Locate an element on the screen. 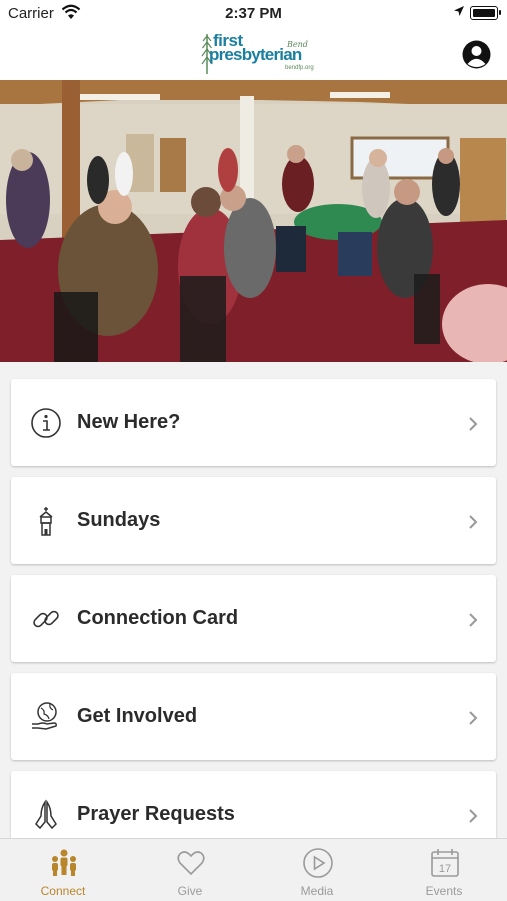  heart-icon is located at coordinates (191, 863).